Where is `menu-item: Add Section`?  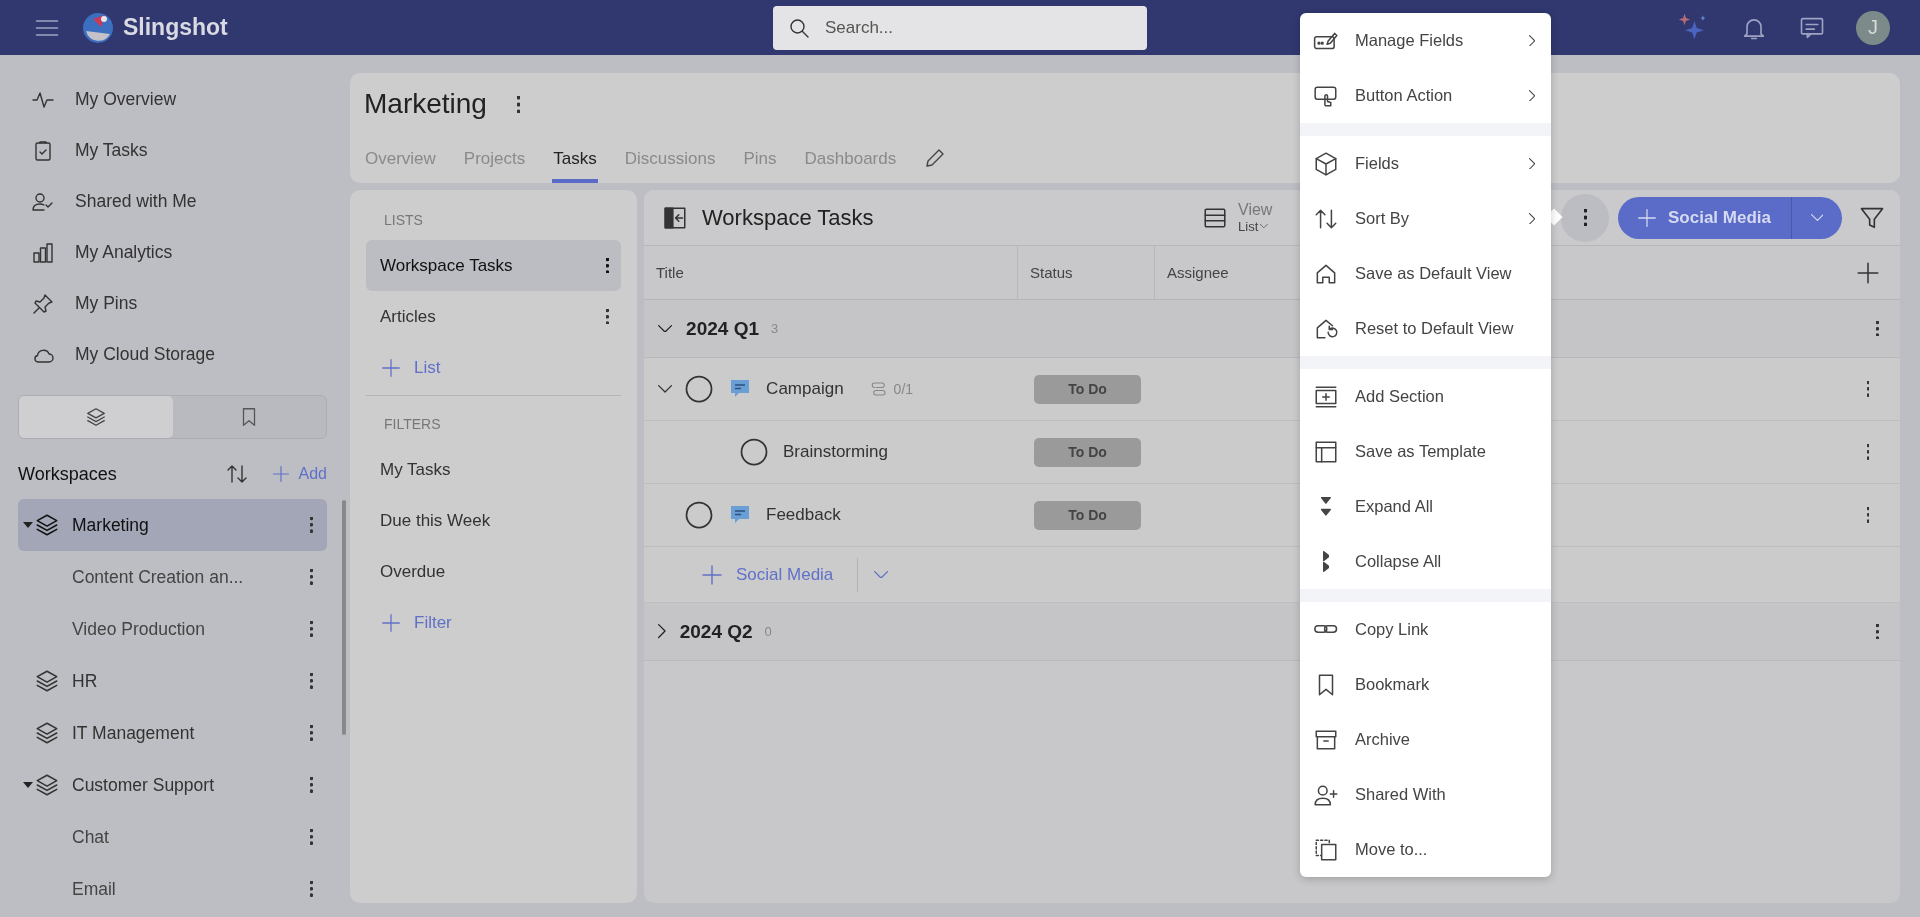 menu-item: Add Section is located at coordinates (1425, 396).